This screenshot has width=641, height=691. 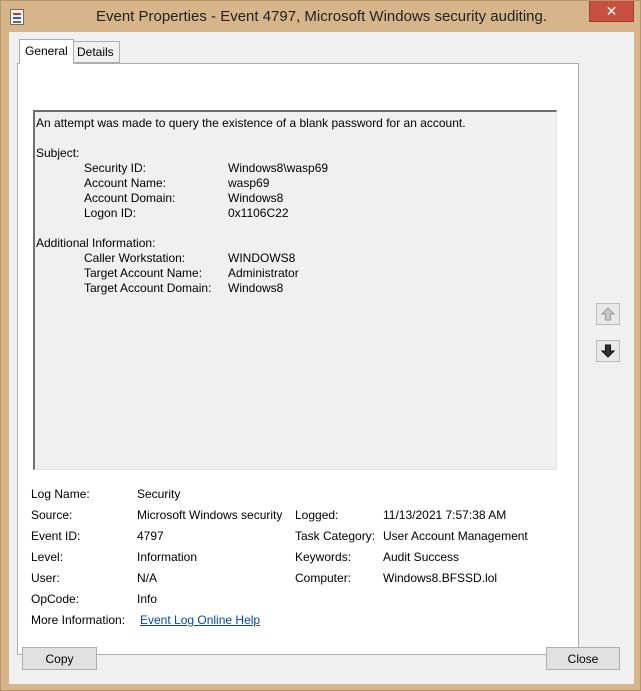 I want to click on opcode-value: Info, so click(x=147, y=599).